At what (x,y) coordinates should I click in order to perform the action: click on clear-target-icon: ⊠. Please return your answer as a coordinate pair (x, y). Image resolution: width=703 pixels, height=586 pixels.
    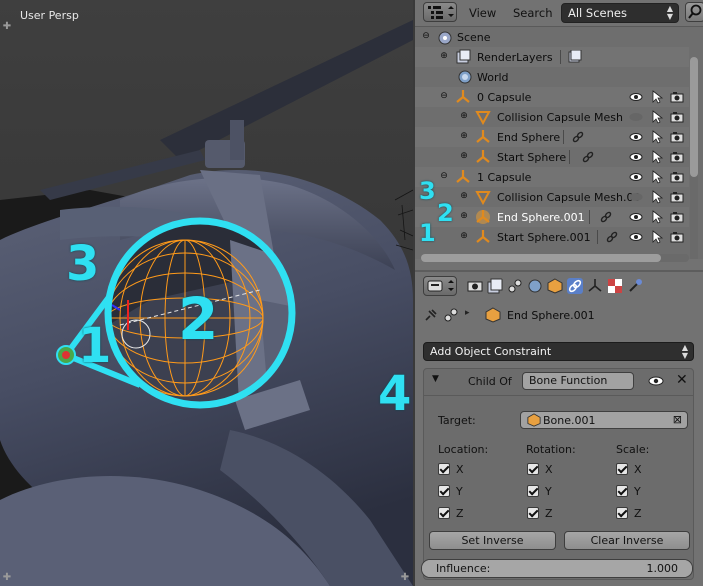
    Looking at the image, I should click on (677, 419).